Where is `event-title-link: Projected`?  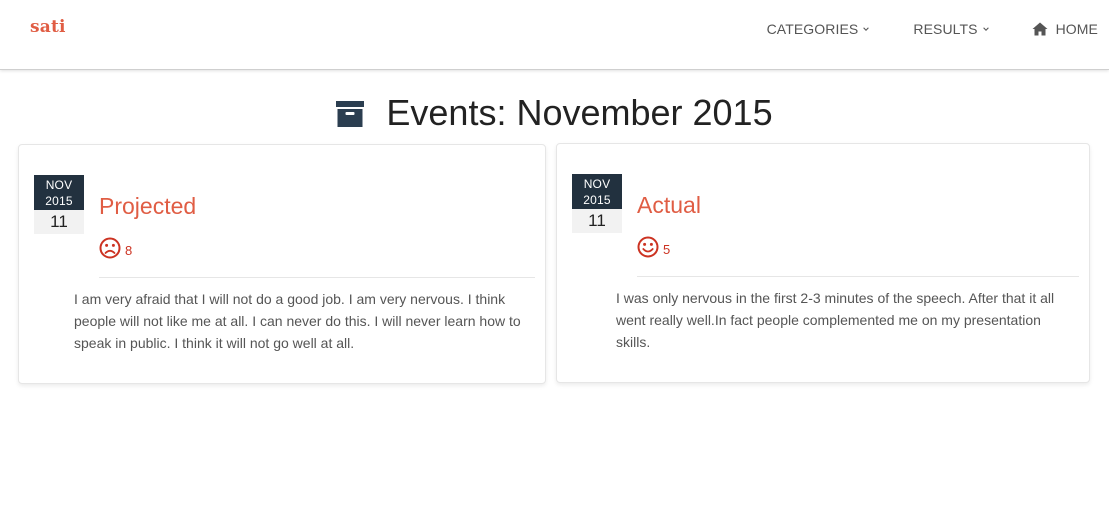
event-title-link: Projected is located at coordinates (147, 206).